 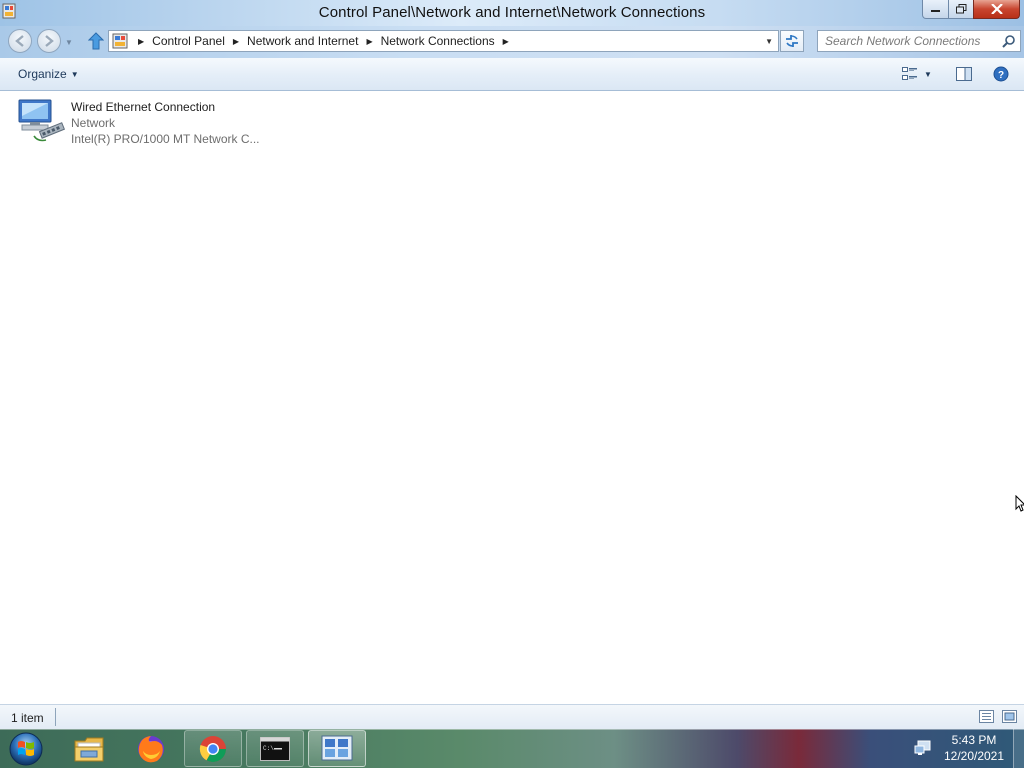 What do you see at coordinates (1018, 748) in the screenshot?
I see `show-desktop-button` at bounding box center [1018, 748].